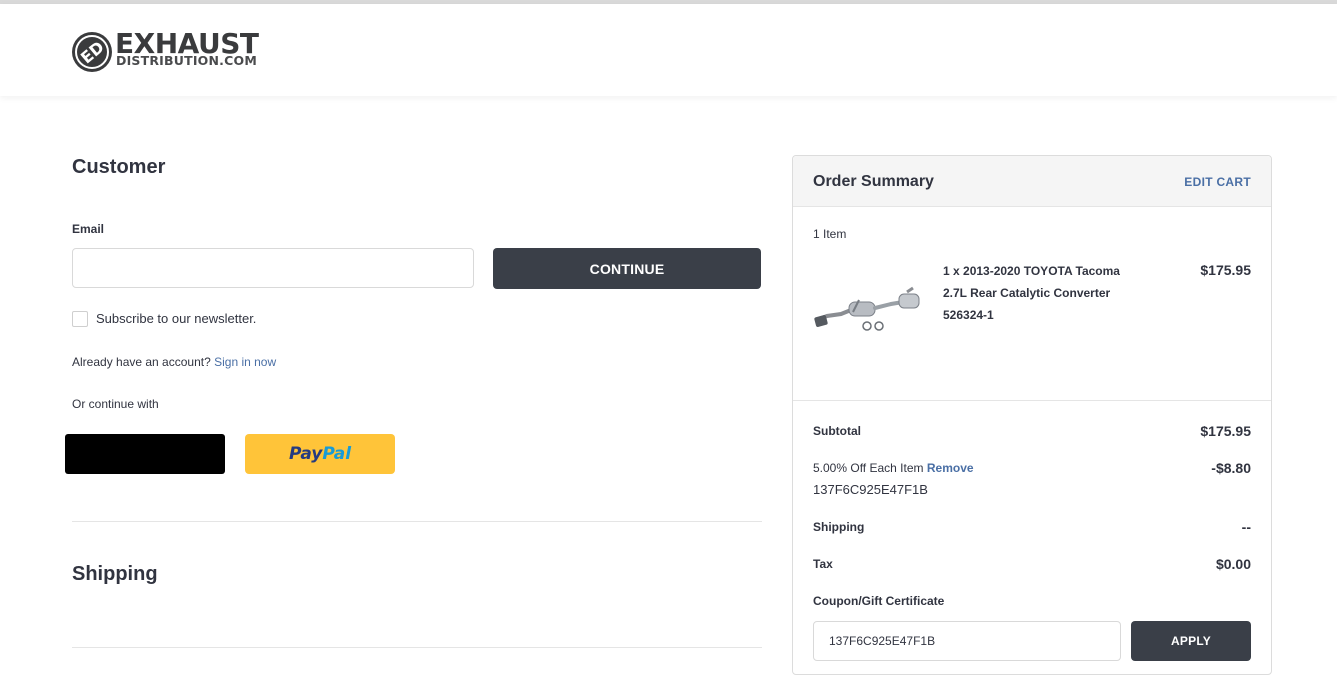  I want to click on shipping-heading: Shipping, so click(115, 574).